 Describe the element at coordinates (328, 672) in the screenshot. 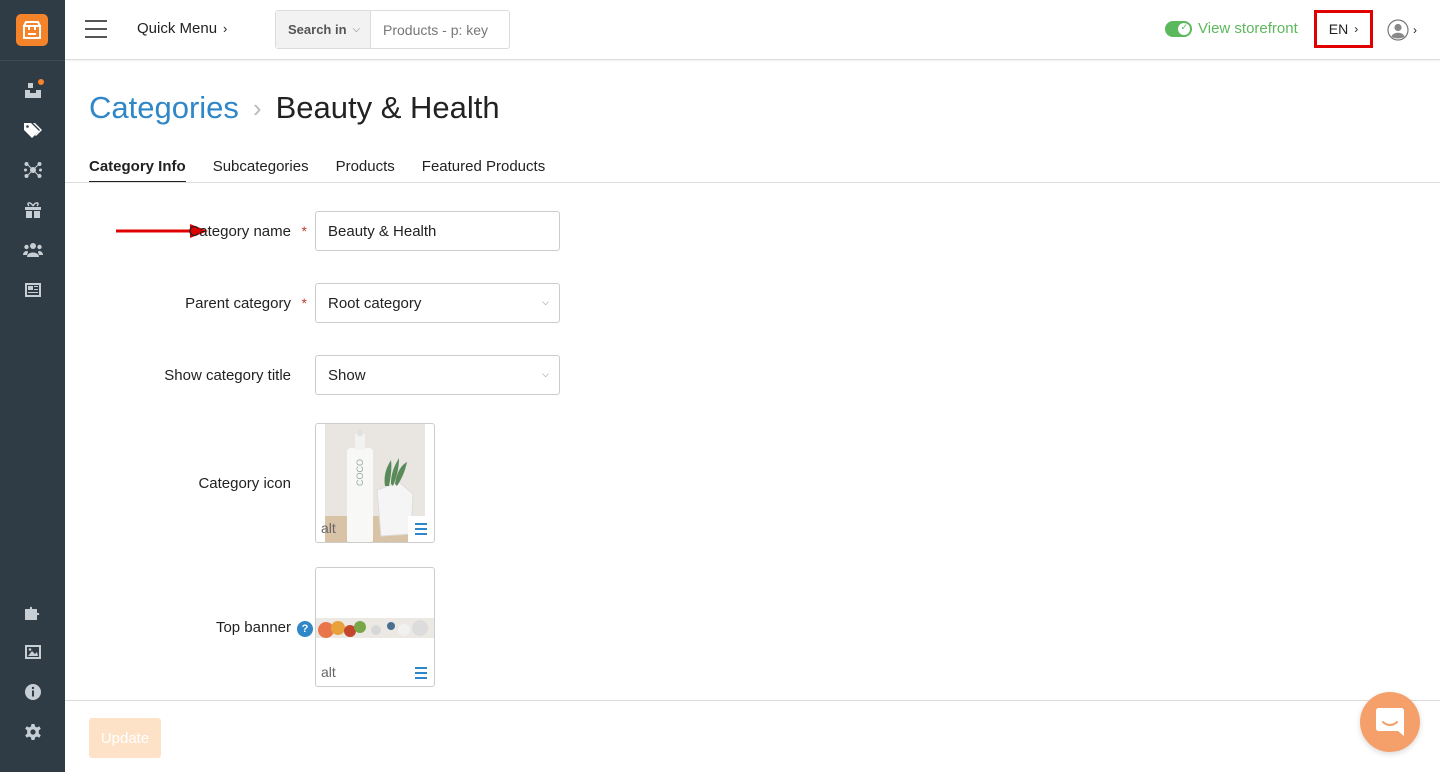

I see `top-banner-alt: alt` at that location.